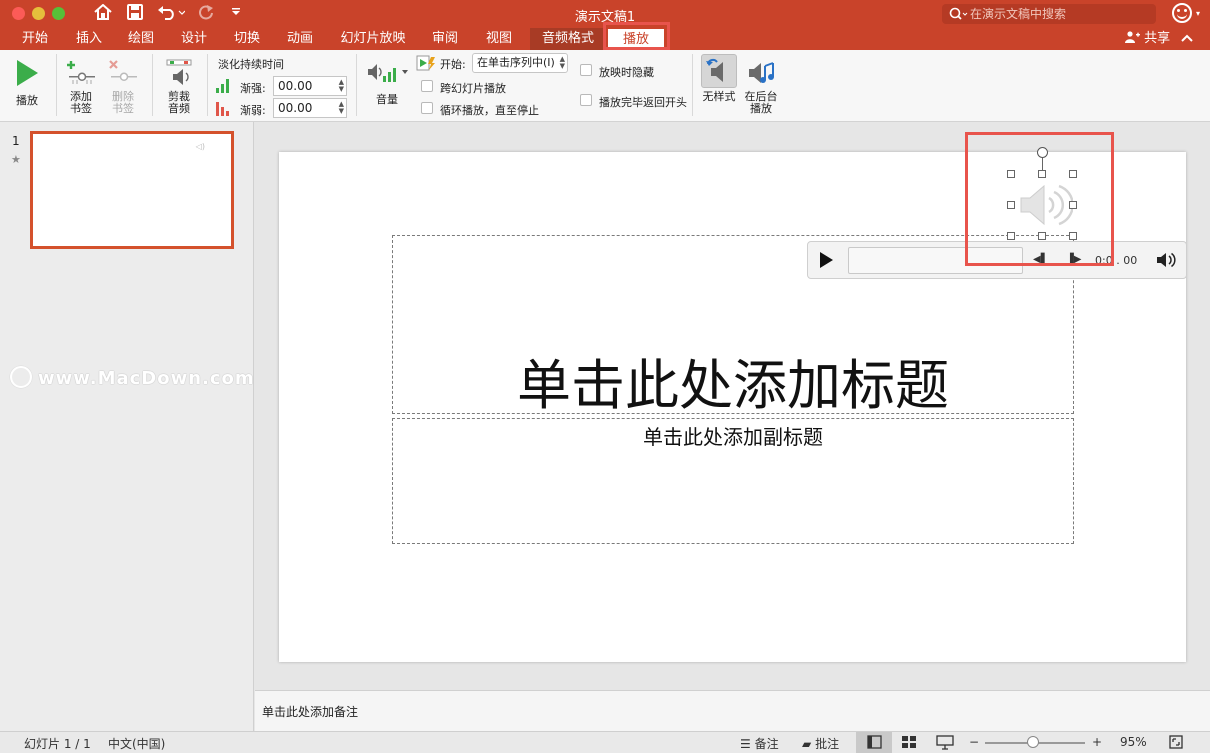 This screenshot has height=753, width=1210. Describe the element at coordinates (135, 14) in the screenshot. I see `save-icon` at that location.